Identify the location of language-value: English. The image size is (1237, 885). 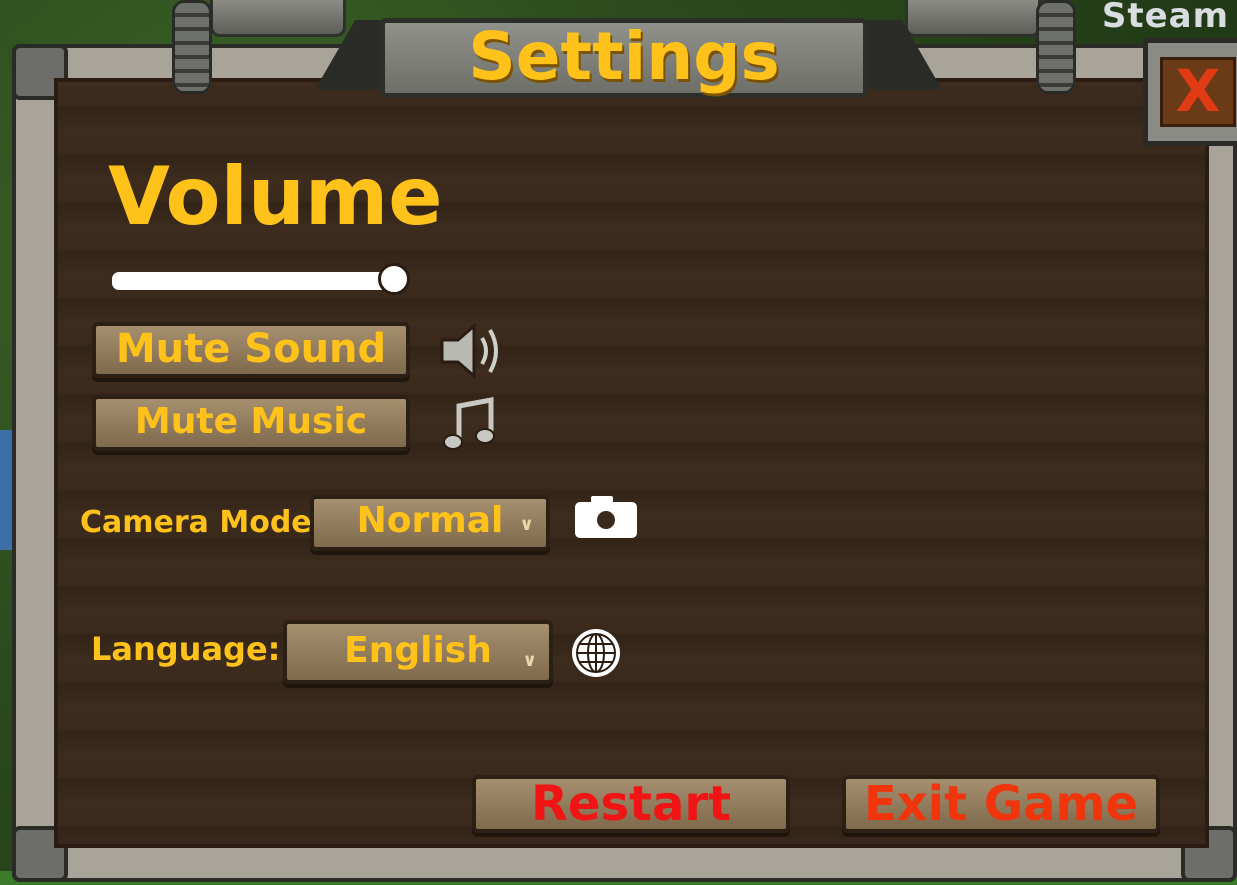
(418, 650).